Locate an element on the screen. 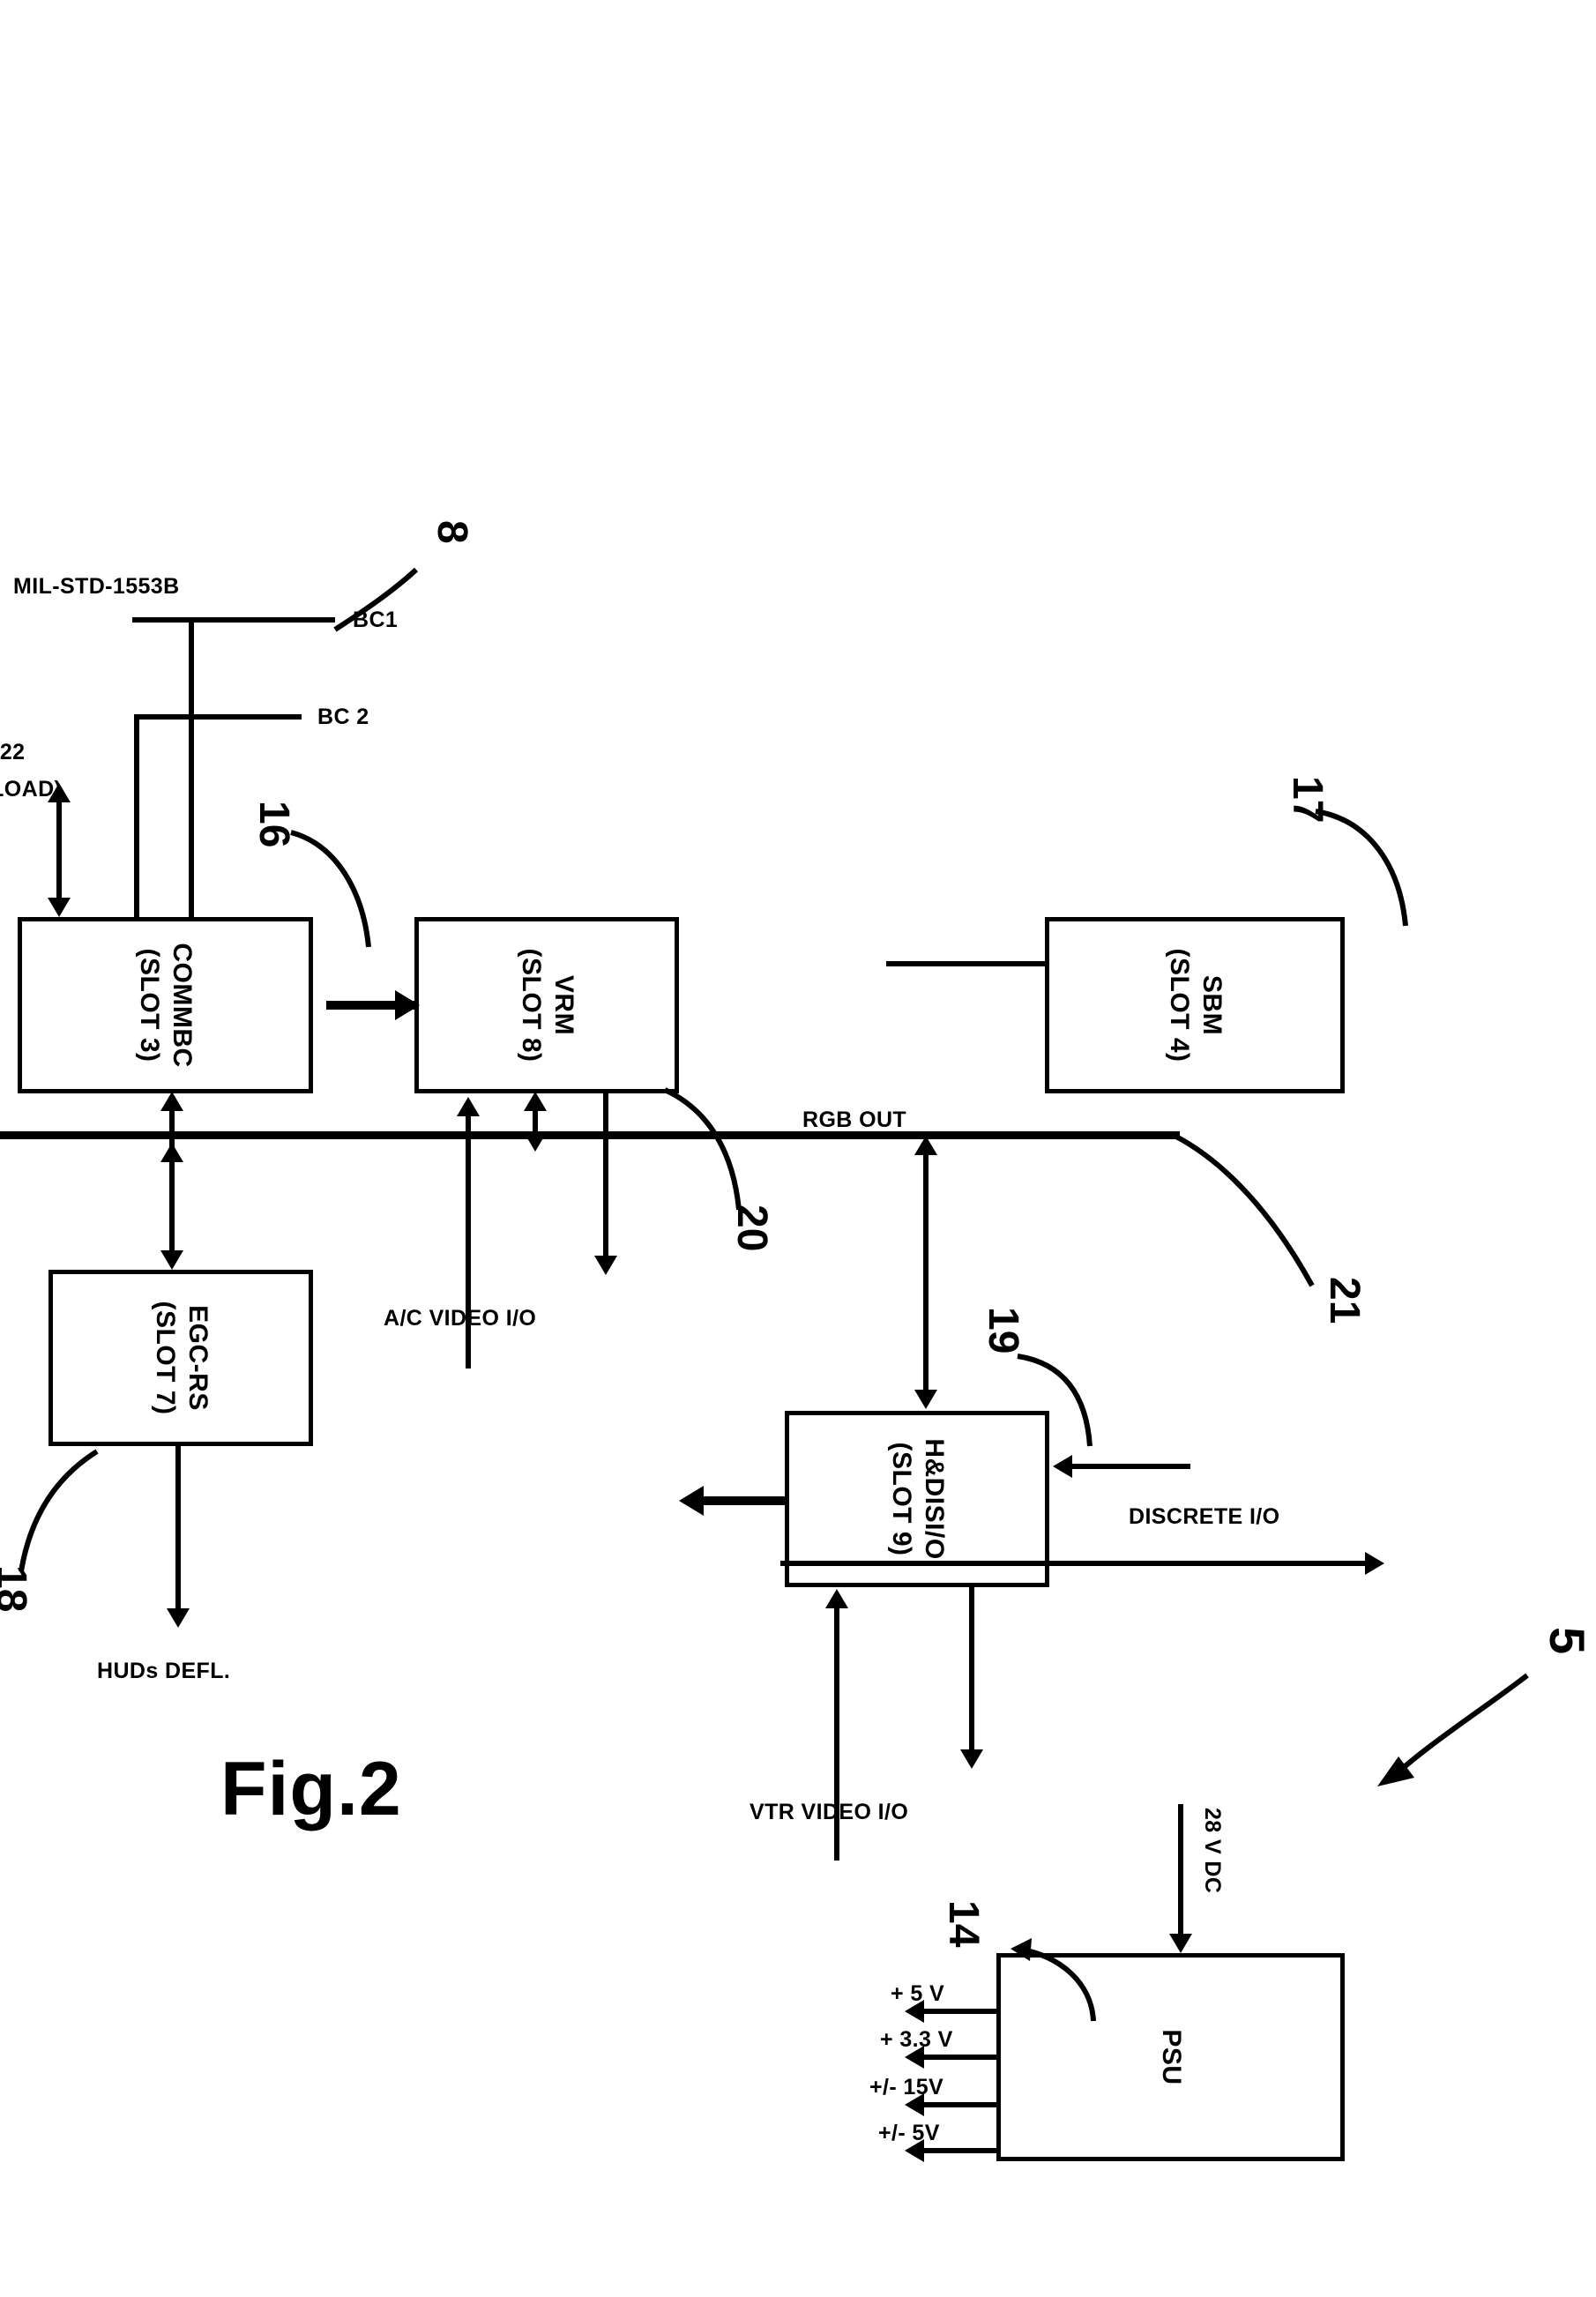 Image resolution: width=1596 pixels, height=2297 pixels. block-slot7-label-2: (SLOT 7) is located at coordinates (165, 1358).